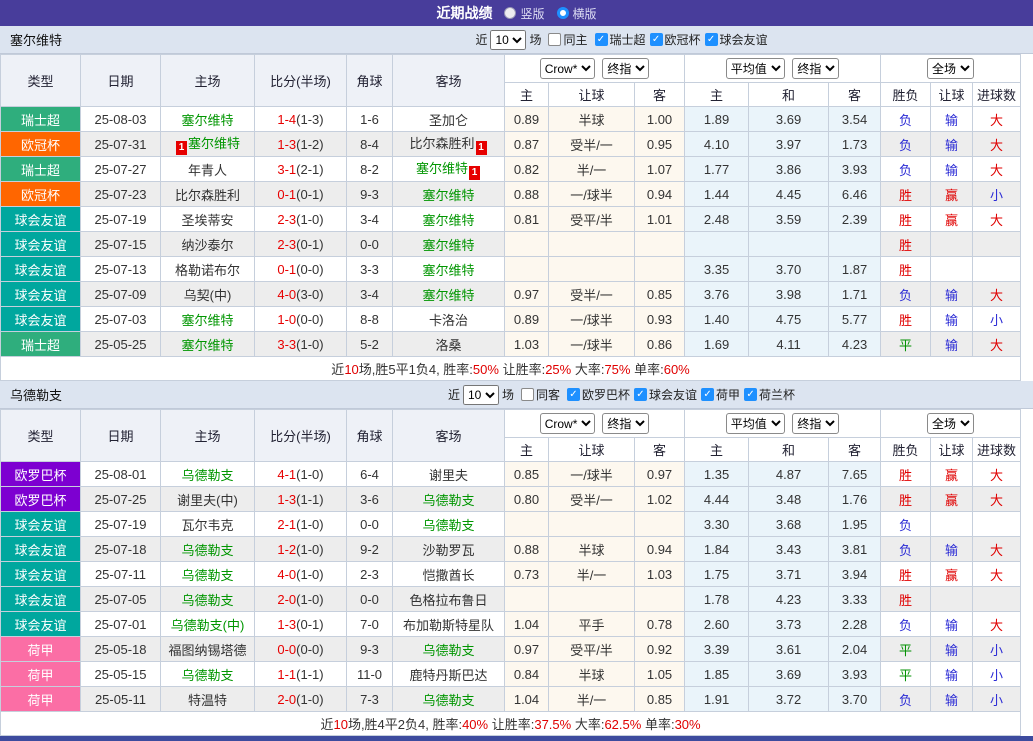 This screenshot has height=741, width=1033. Describe the element at coordinates (789, 624) in the screenshot. I see `avg-draw-odds: 3.73` at that location.